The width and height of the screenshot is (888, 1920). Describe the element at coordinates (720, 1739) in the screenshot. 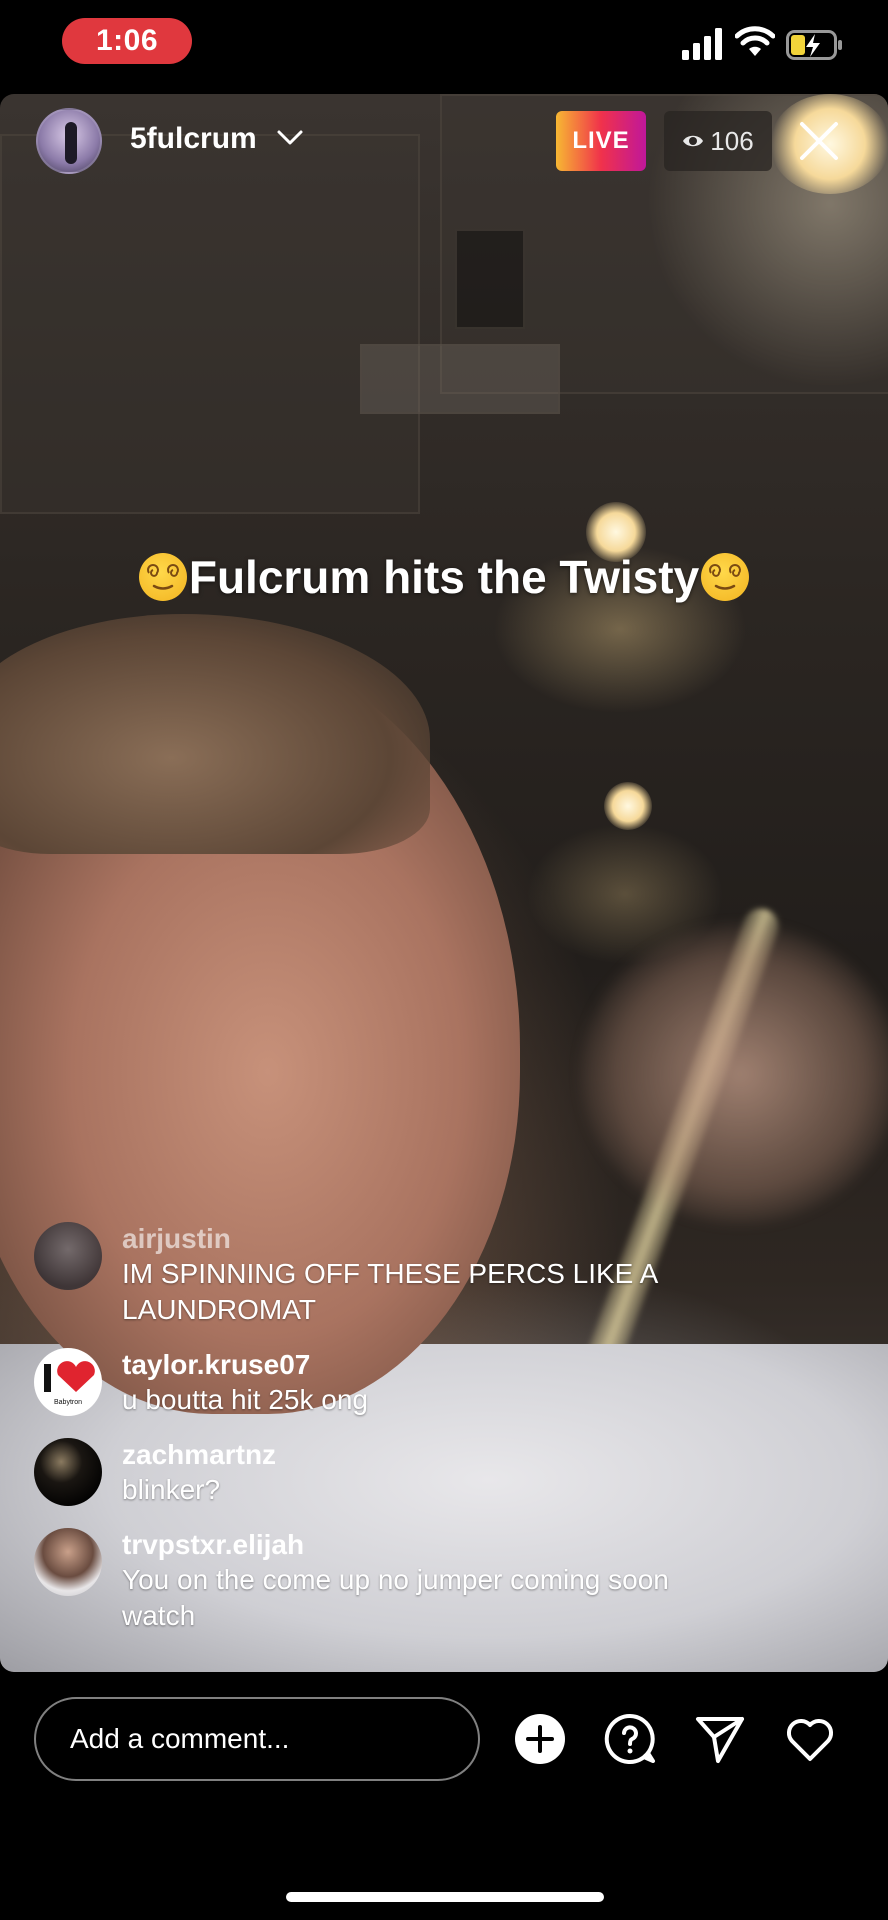

I see `send-icon` at that location.